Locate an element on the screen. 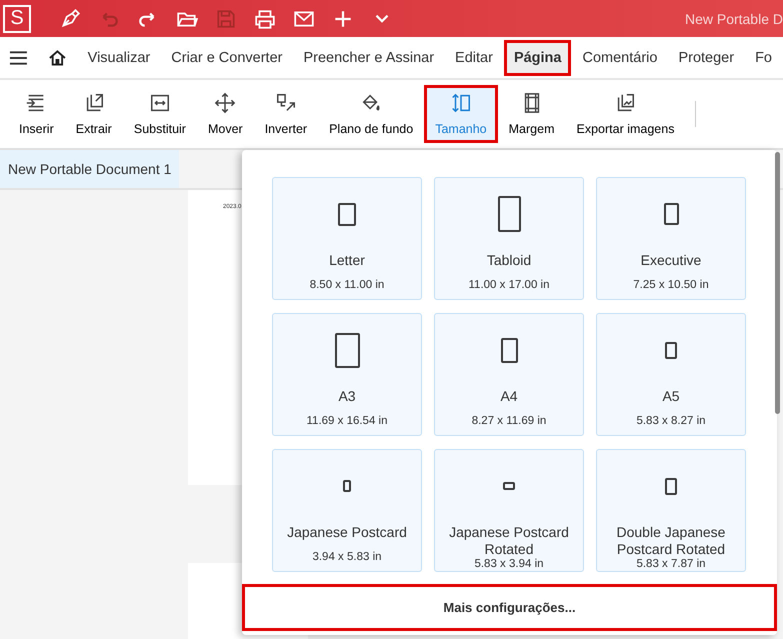  app-logo: S is located at coordinates (17, 18).